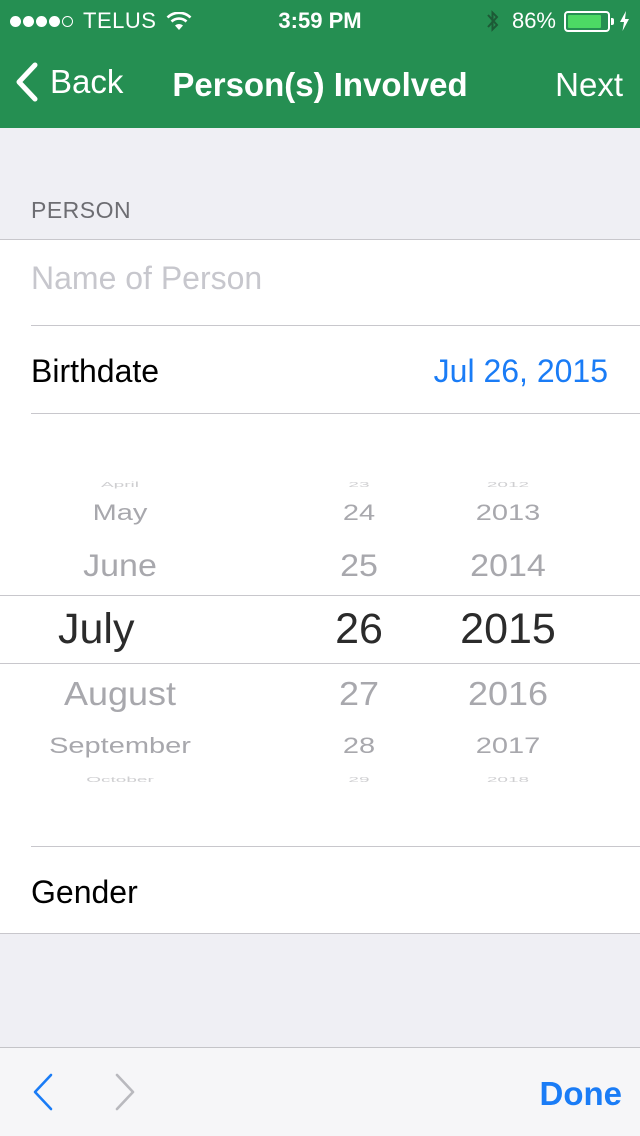 The image size is (640, 1136). I want to click on status-right: 86%, so click(558, 21).